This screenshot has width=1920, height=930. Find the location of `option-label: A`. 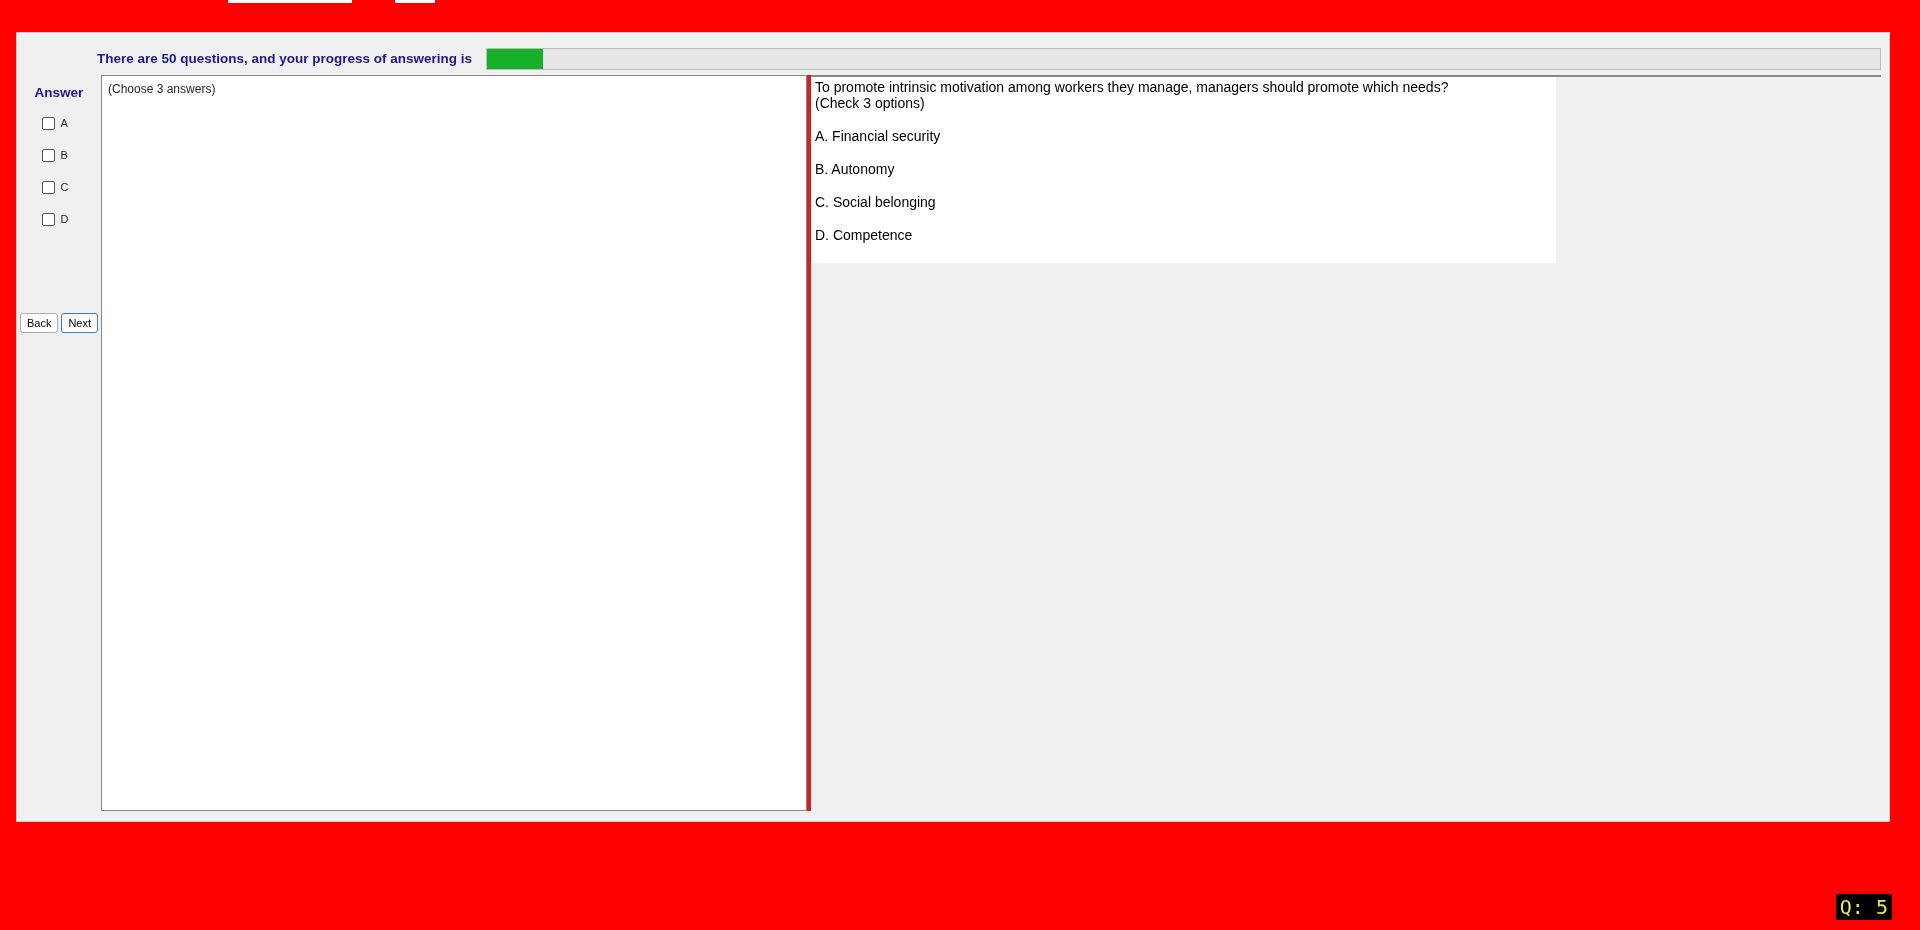

option-label: A is located at coordinates (64, 123).